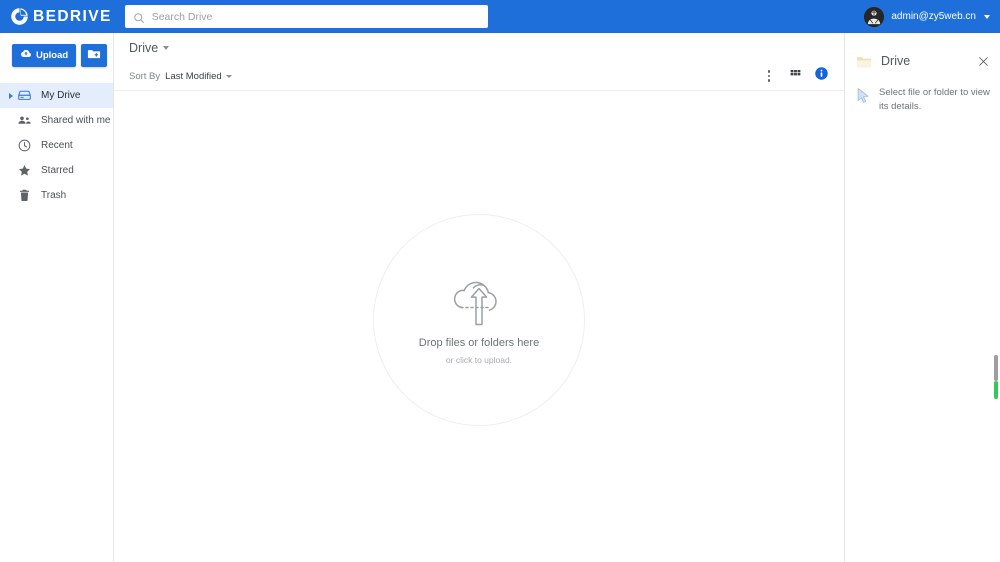 The height and width of the screenshot is (562, 1000). I want to click on avatar, so click(874, 16).